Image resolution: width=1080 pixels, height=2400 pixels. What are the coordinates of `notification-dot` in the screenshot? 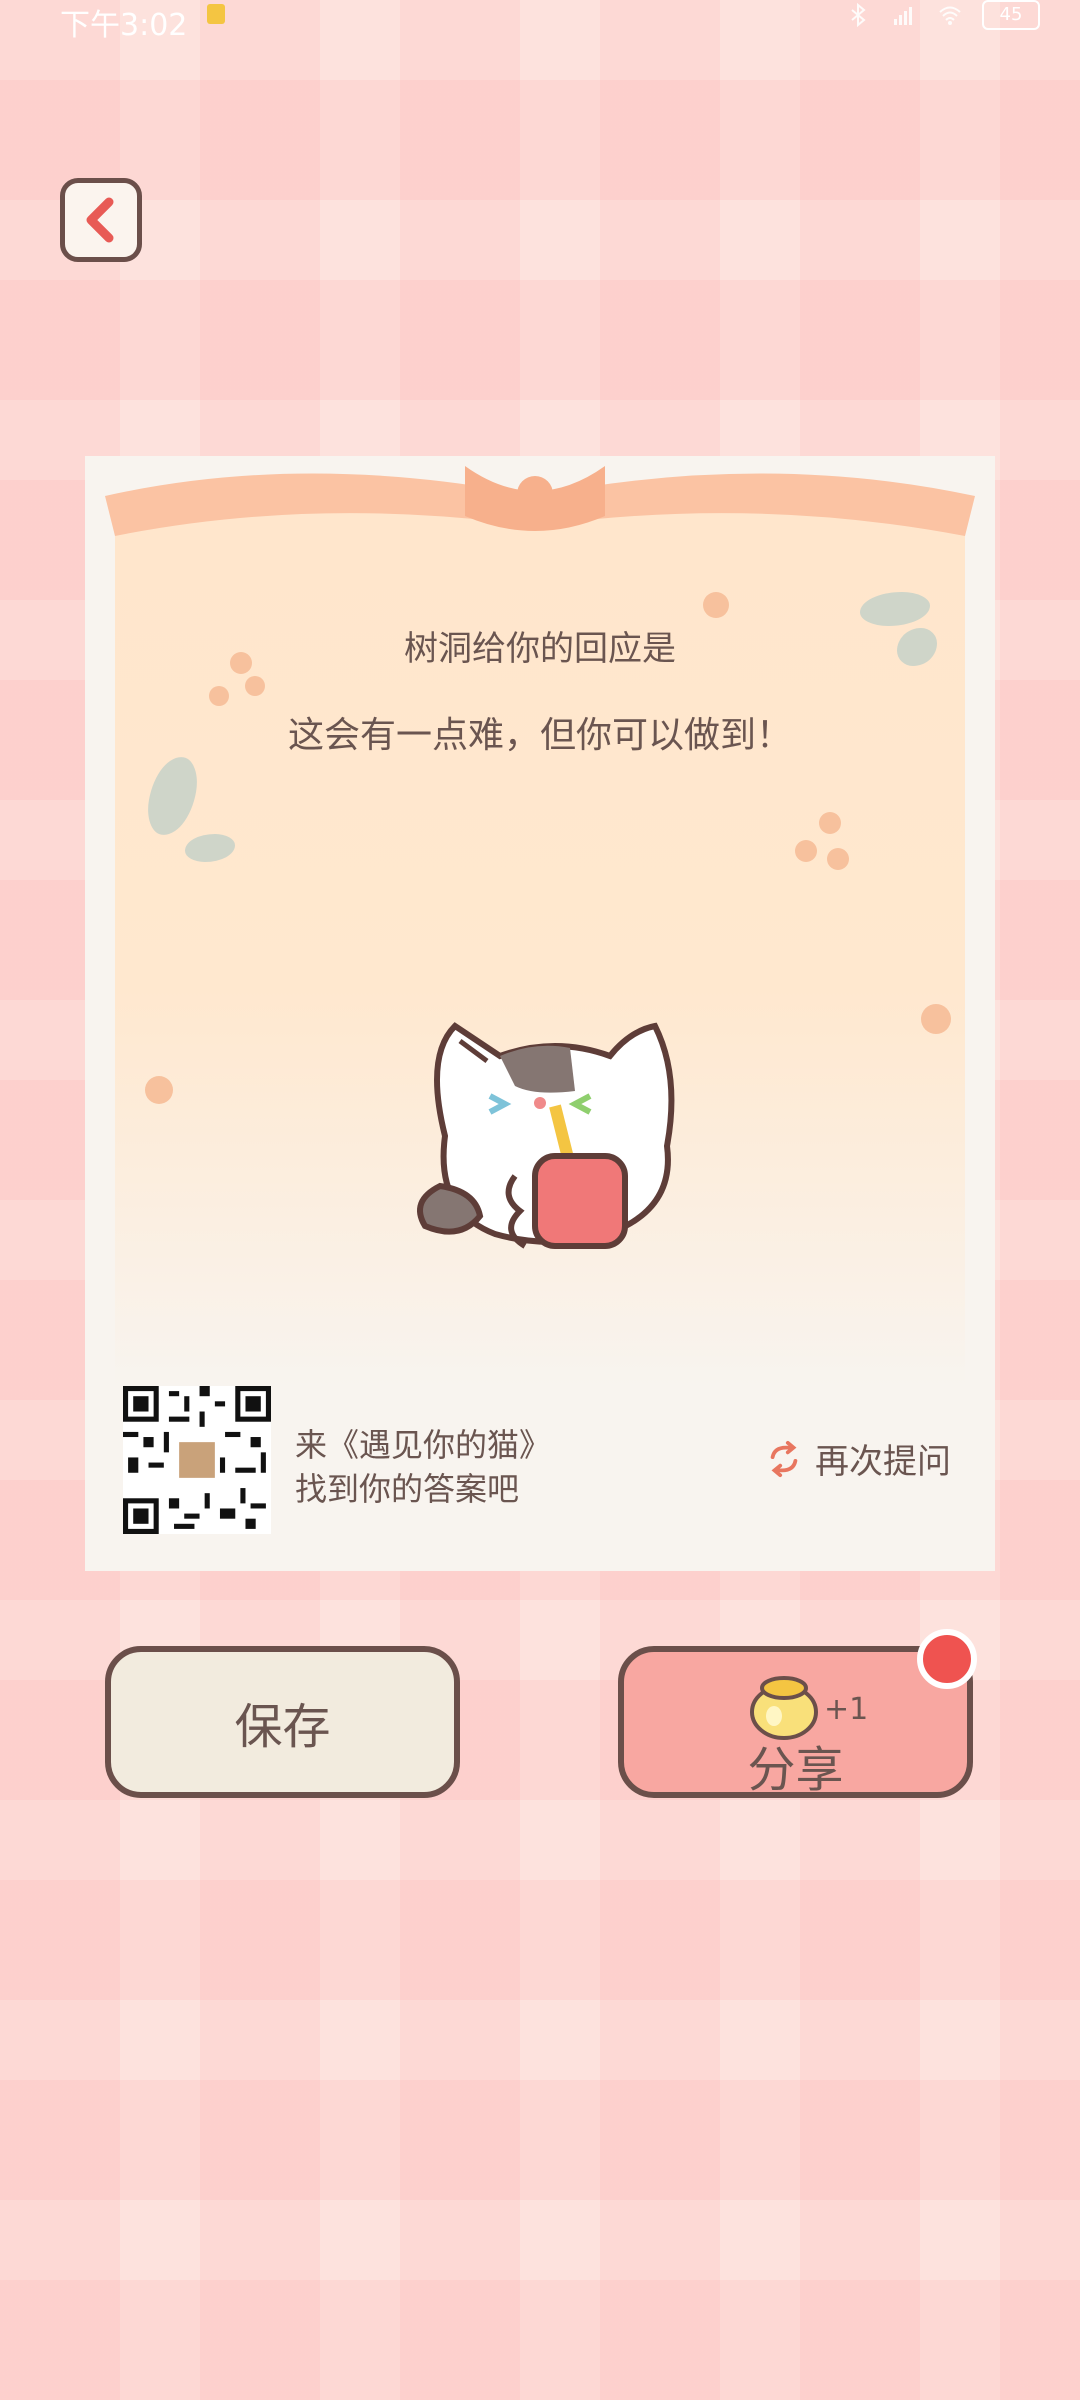 It's located at (947, 1659).